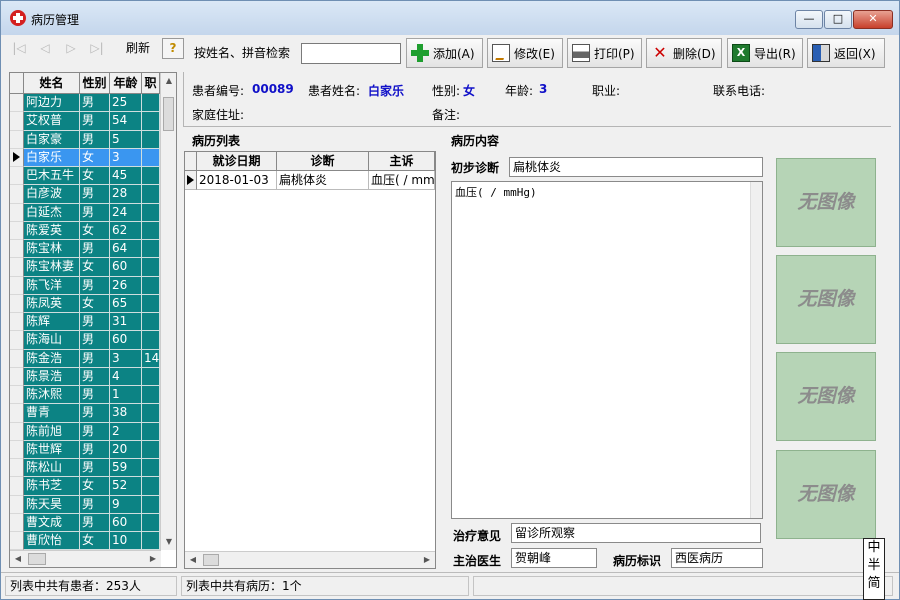 Image resolution: width=900 pixels, height=600 pixels. What do you see at coordinates (52, 486) in the screenshot?
I see `cell-name: 陈书芝` at bounding box center [52, 486].